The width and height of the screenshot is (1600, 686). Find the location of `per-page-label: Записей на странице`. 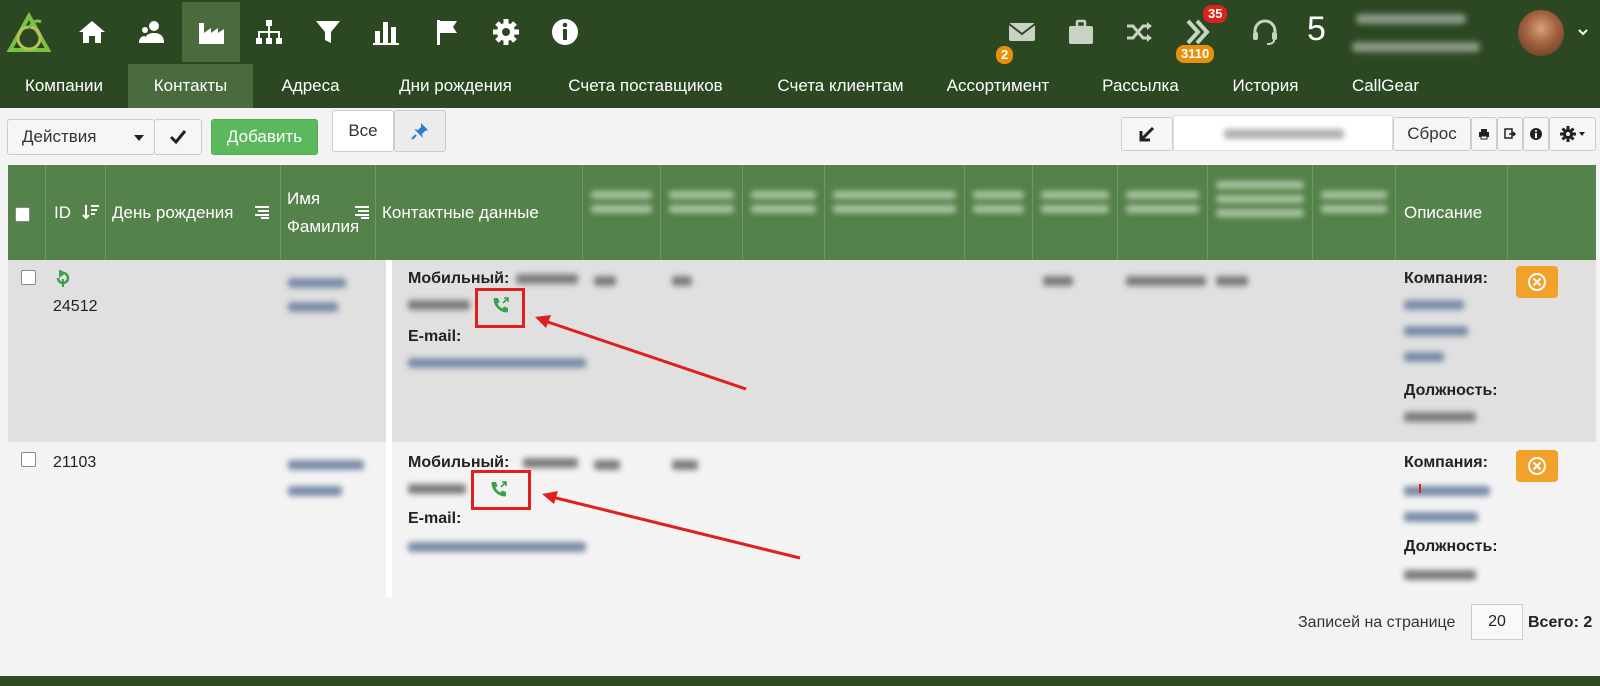

per-page-label: Записей на странице is located at coordinates (1377, 622).